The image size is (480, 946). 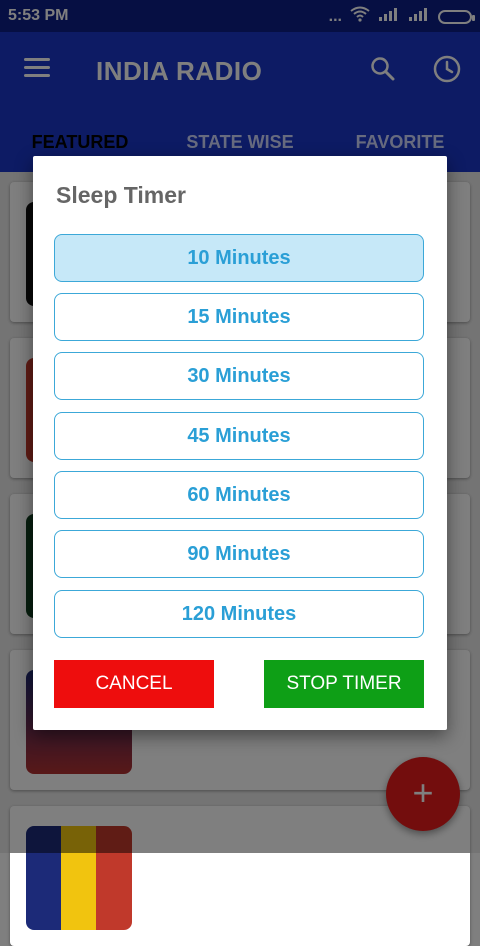 I want to click on stop-timer-button: STOP TIMER, so click(x=344, y=684).